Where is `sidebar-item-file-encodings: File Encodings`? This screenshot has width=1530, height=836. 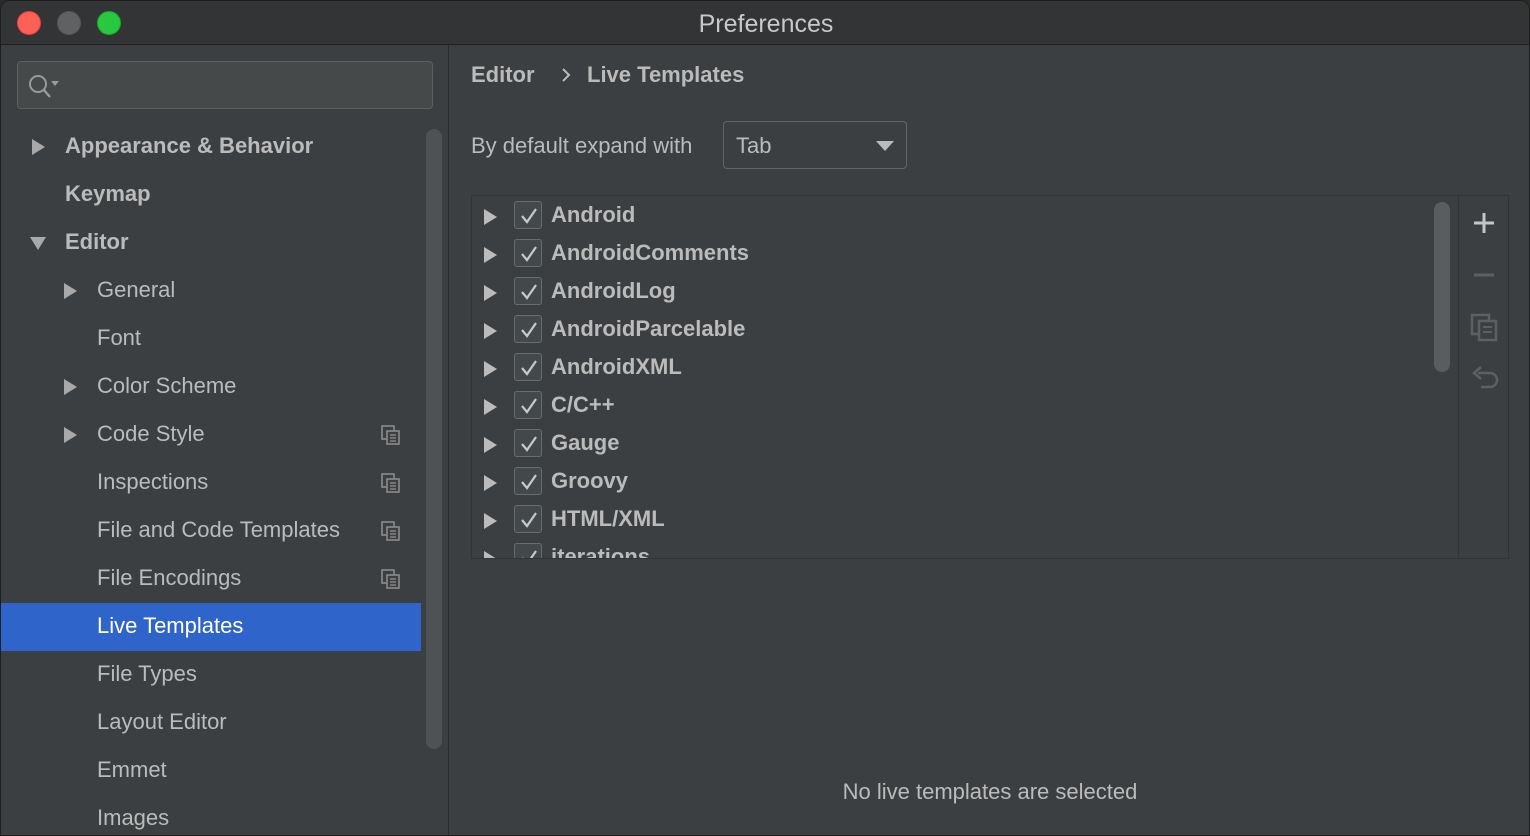 sidebar-item-file-encodings: File Encodings is located at coordinates (211, 579).